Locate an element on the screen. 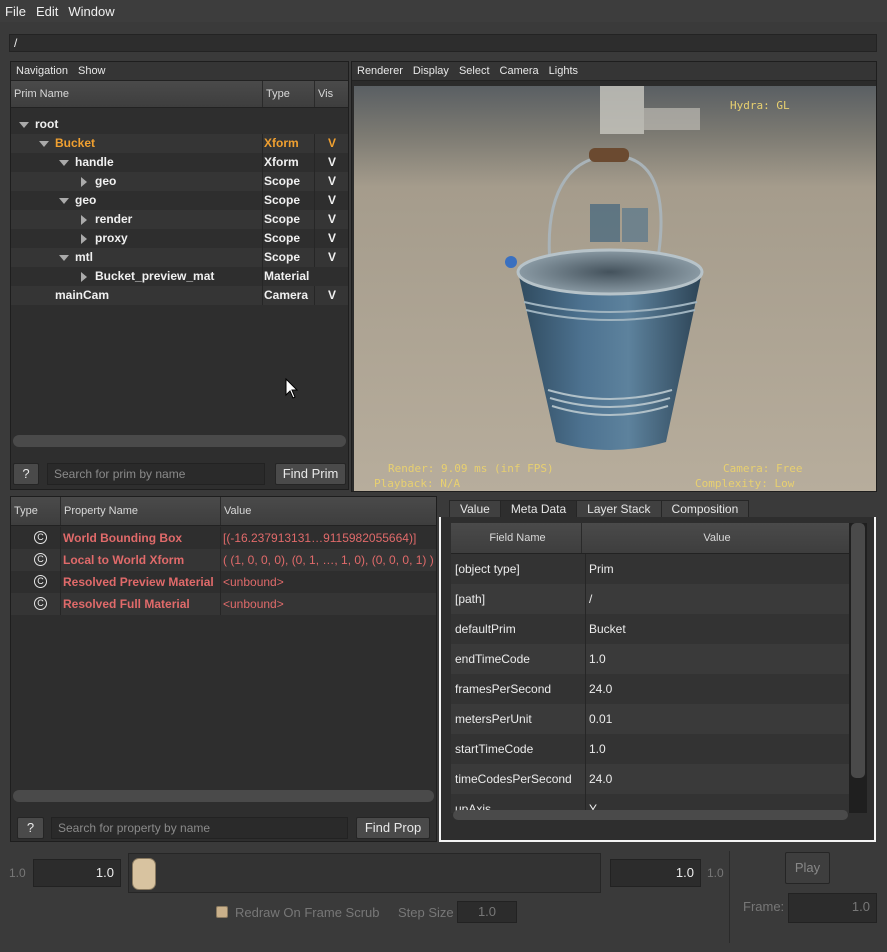  menu-file: File is located at coordinates (15, 11).